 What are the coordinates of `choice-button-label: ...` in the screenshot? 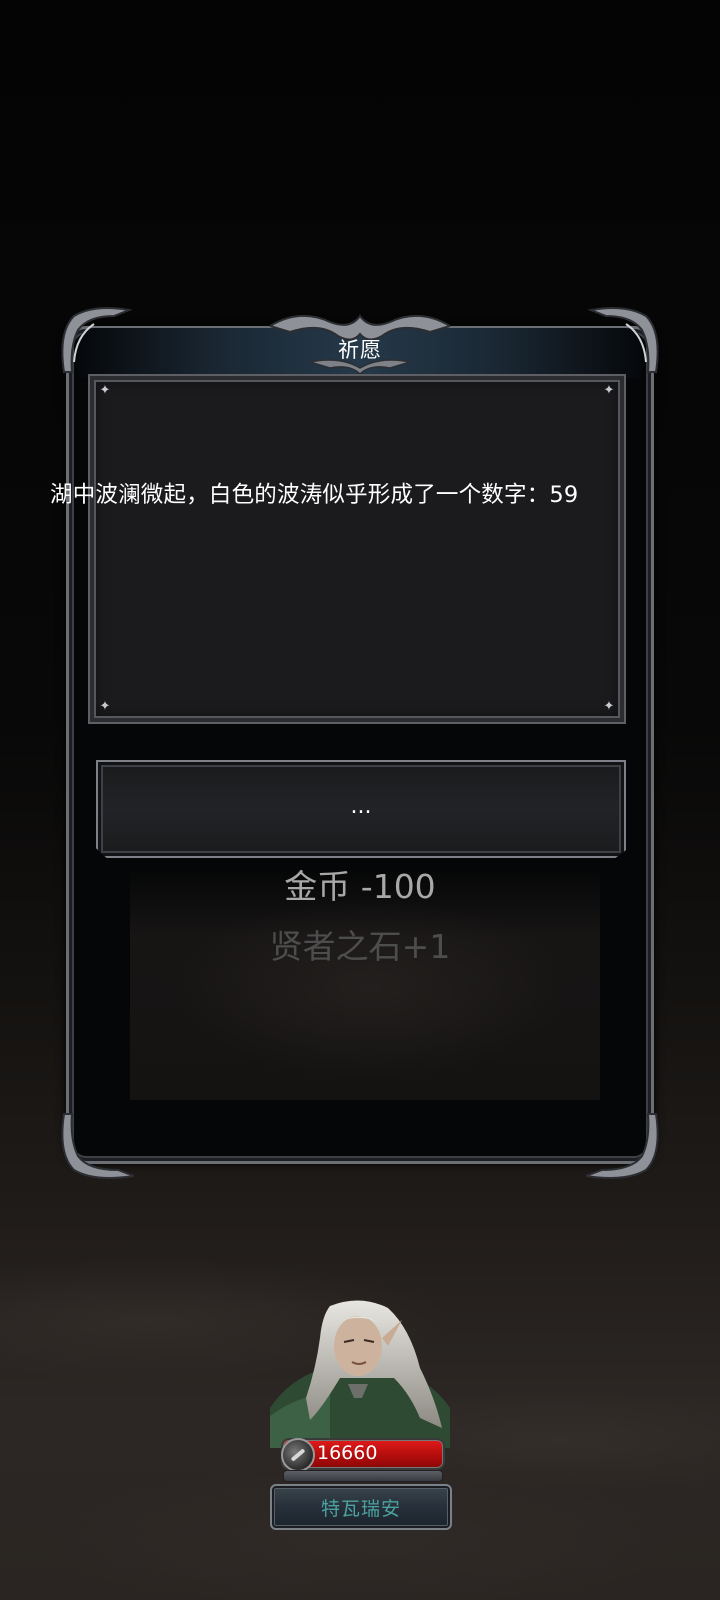 It's located at (361, 806).